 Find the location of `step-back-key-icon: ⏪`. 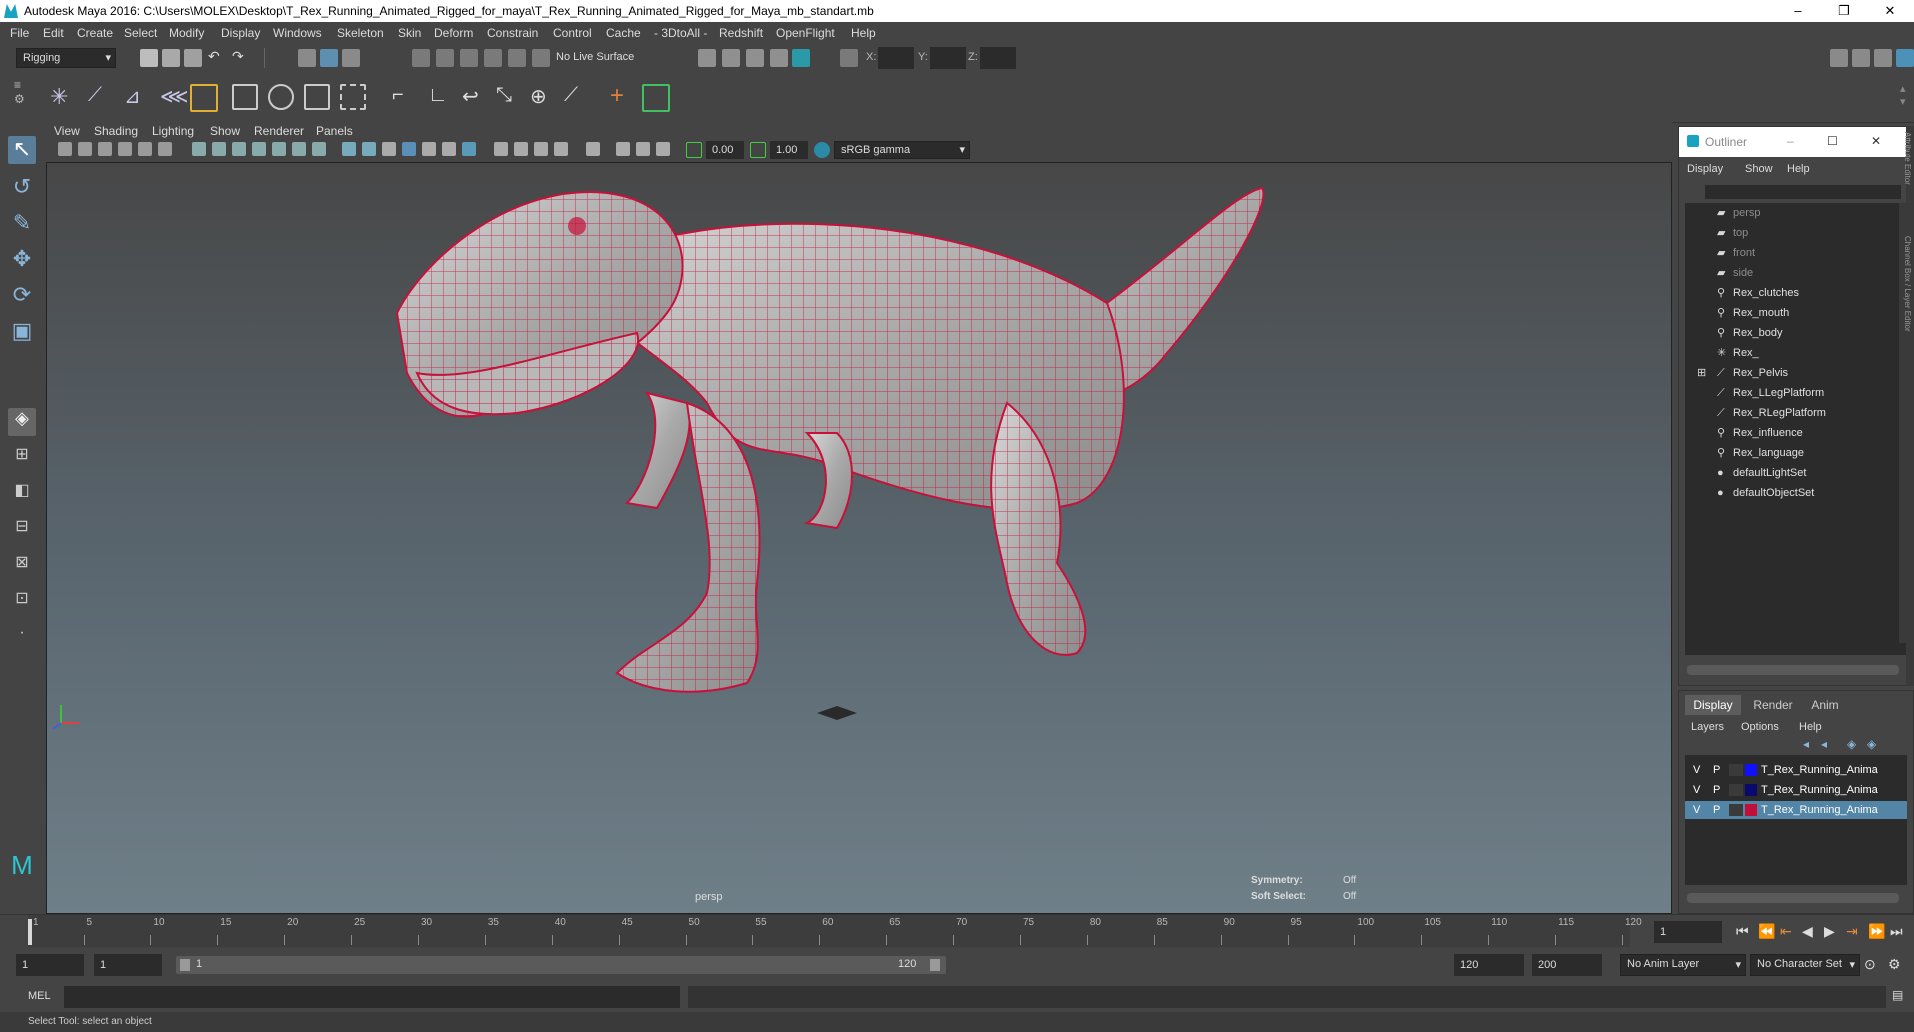

step-back-key-icon: ⏪ is located at coordinates (1766, 931).